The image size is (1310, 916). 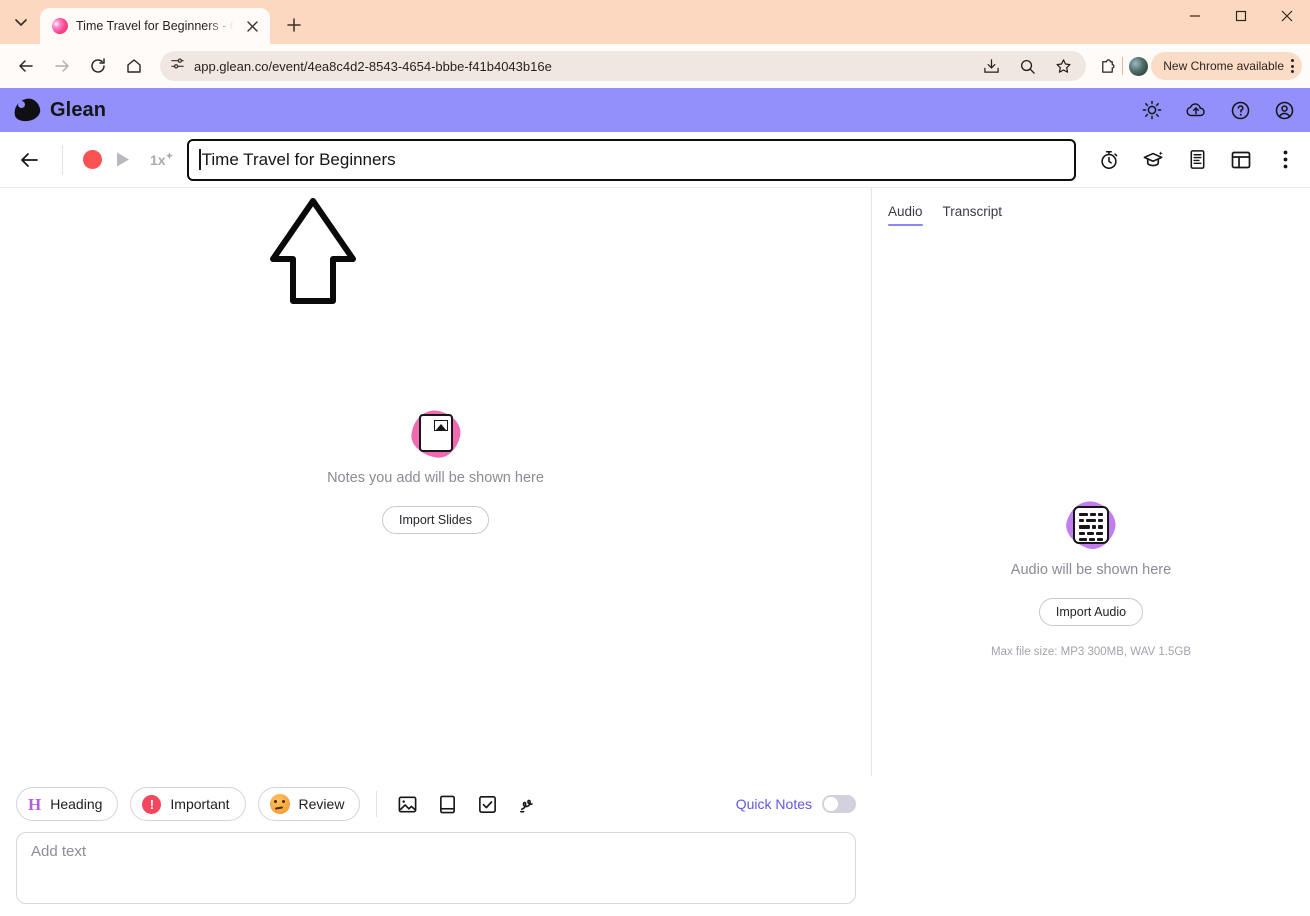 I want to click on important-chip: ! Important, so click(x=188, y=804).